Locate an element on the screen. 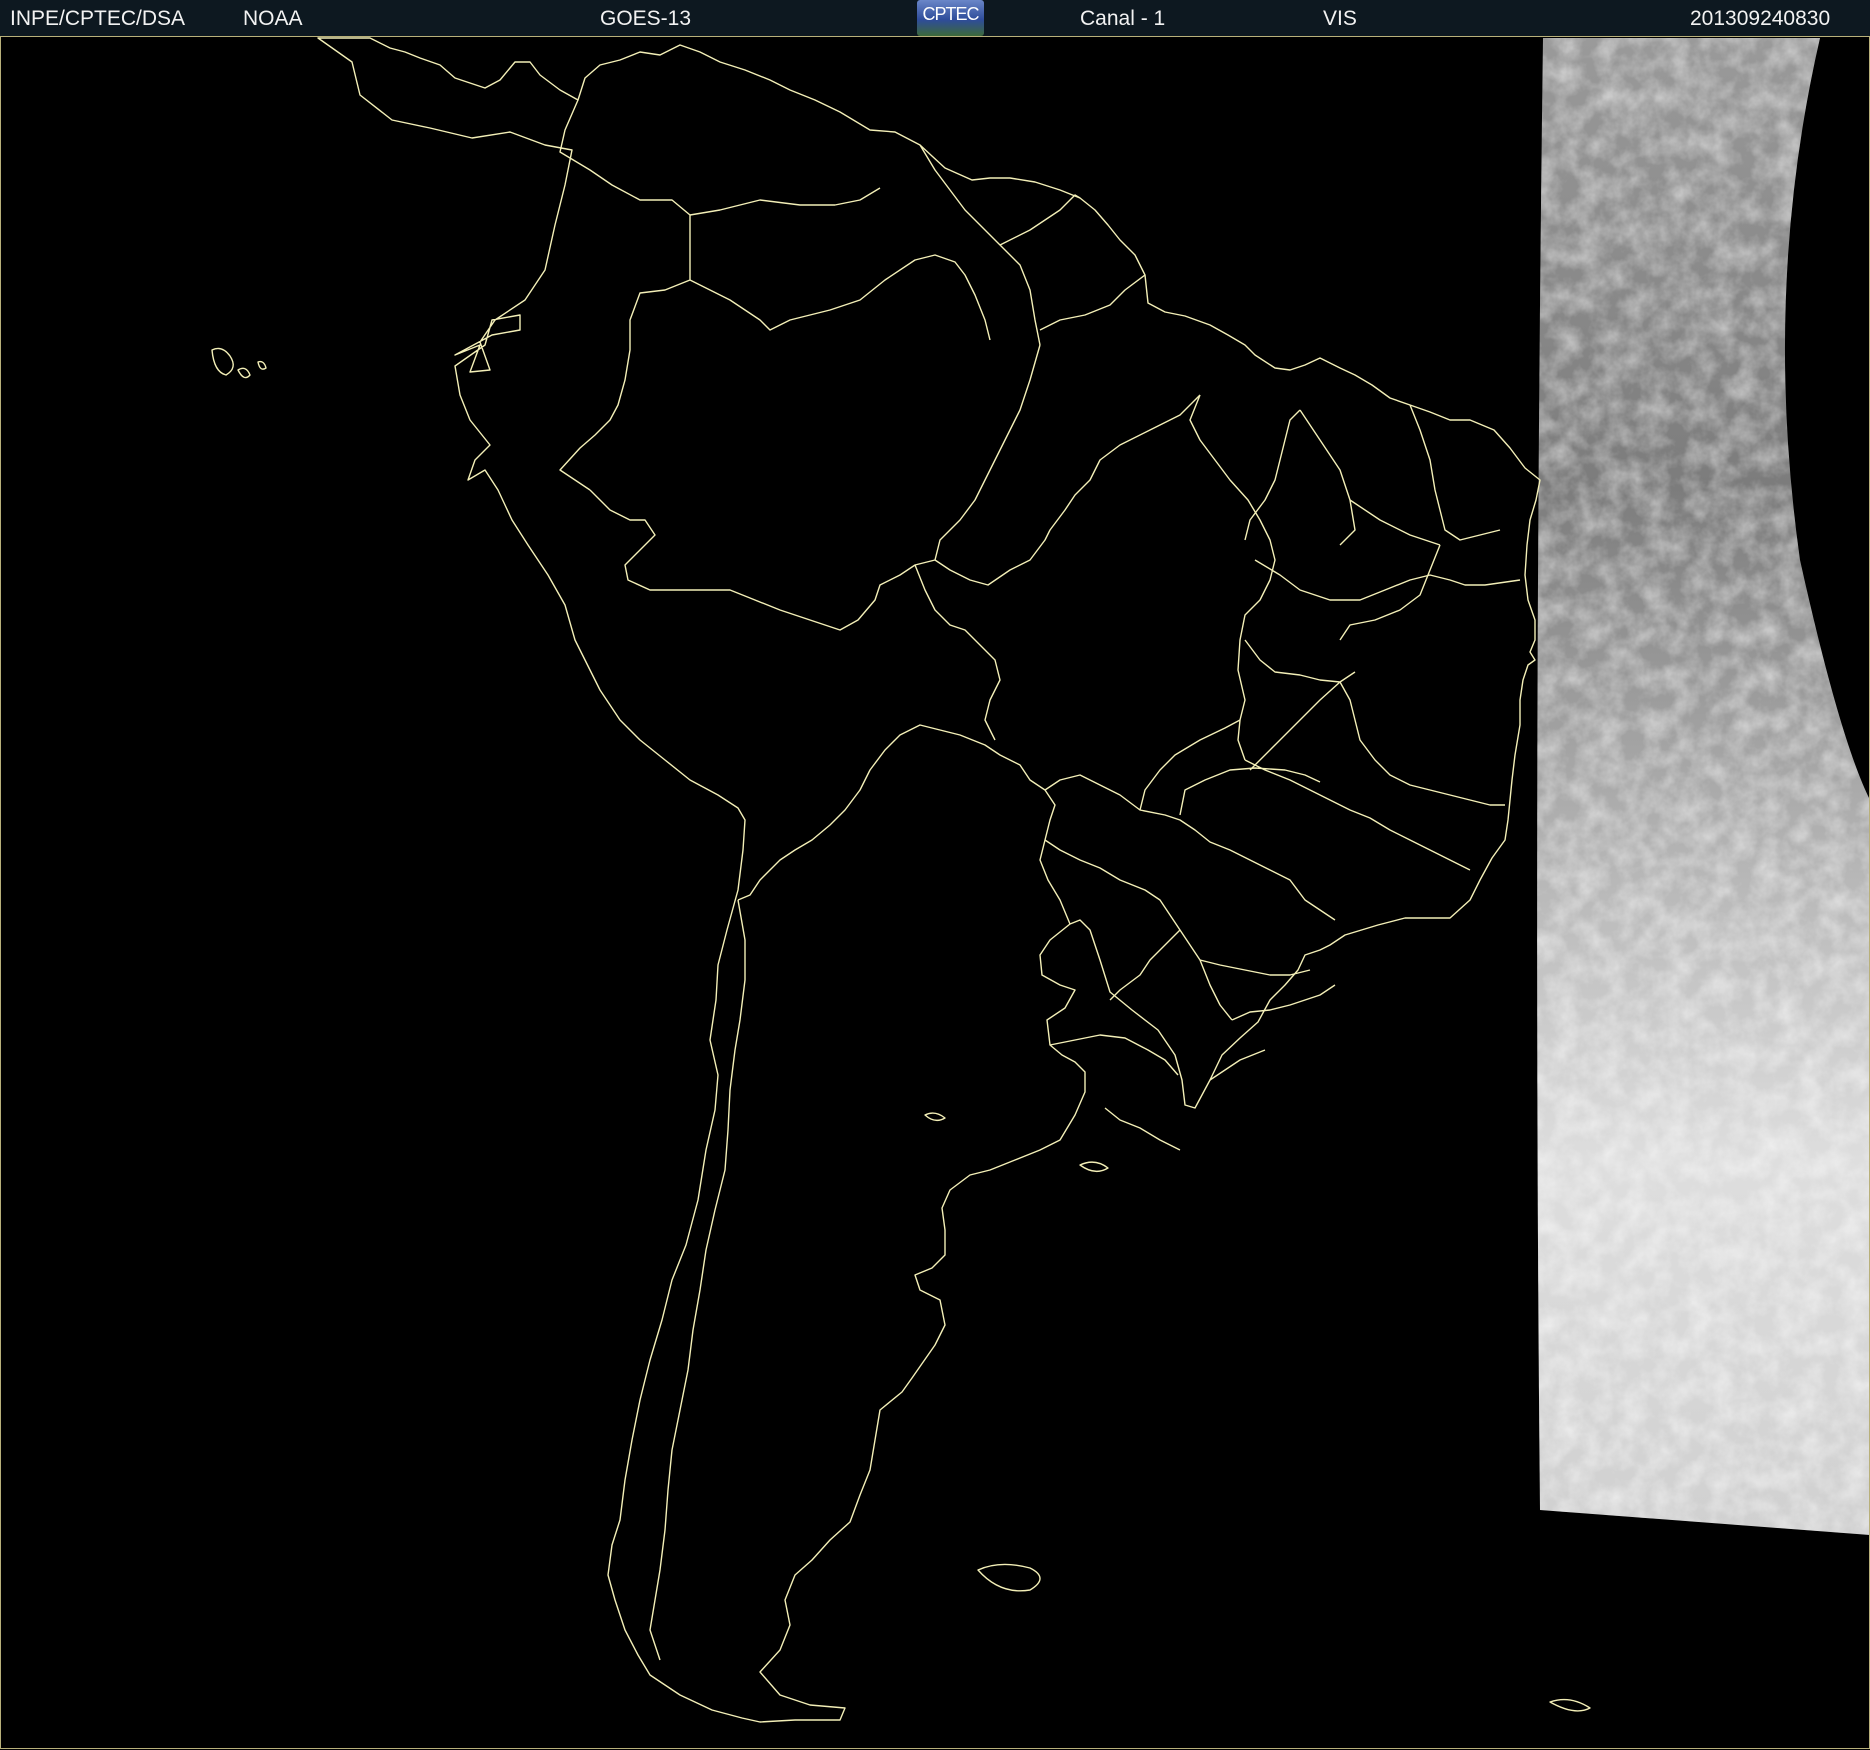  satellite-label: GOES-13 is located at coordinates (646, 18).